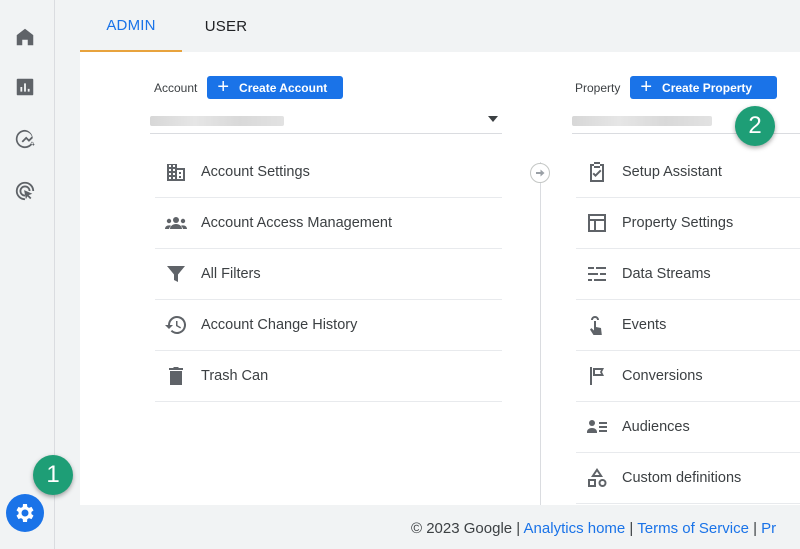 The width and height of the screenshot is (800, 549). I want to click on menu-item-data-streams: Data Streams, so click(688, 274).